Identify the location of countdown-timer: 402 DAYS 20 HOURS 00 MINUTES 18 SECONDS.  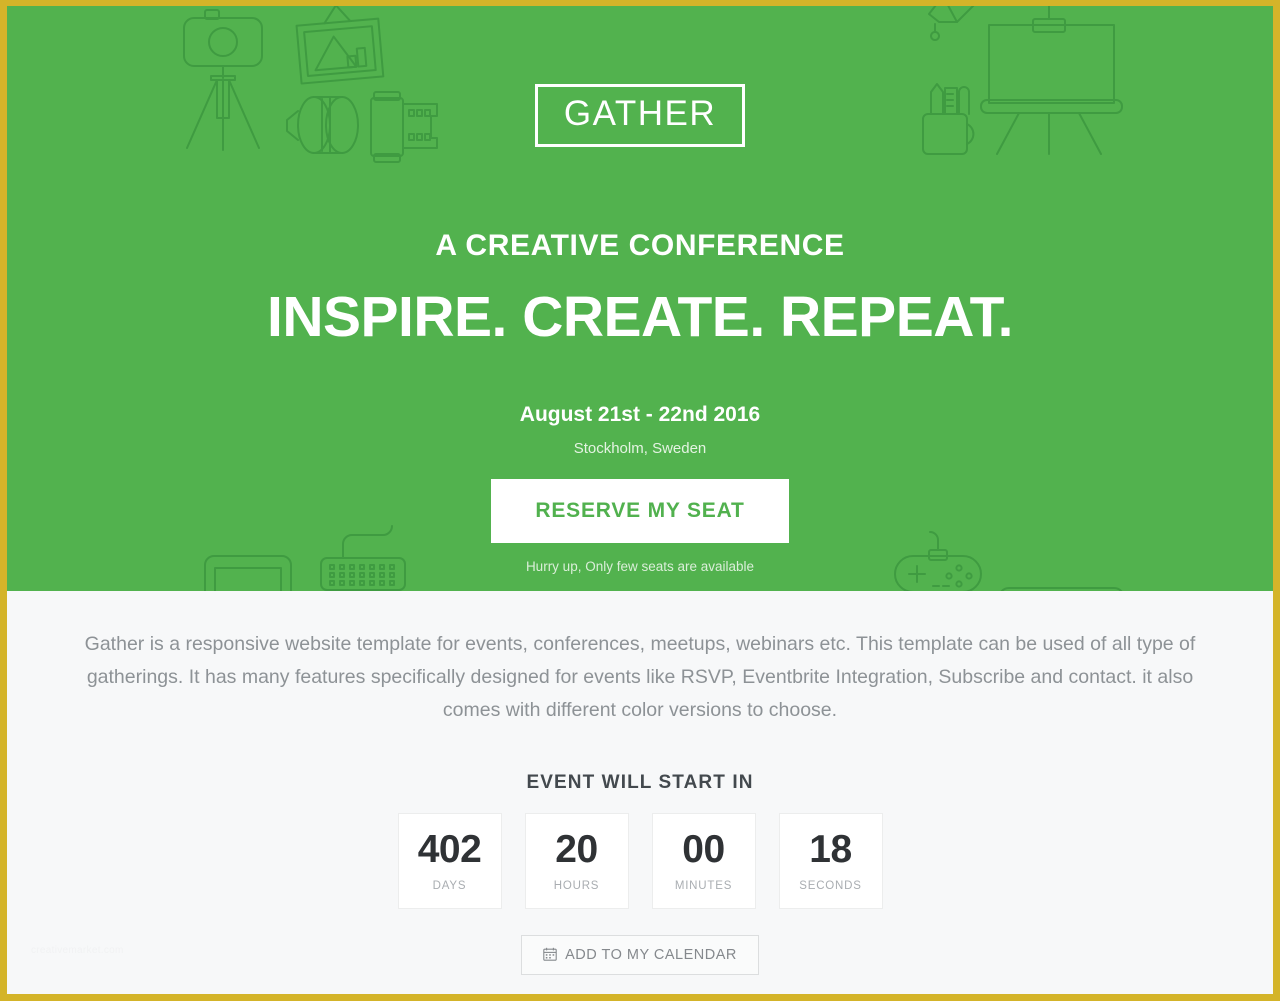
(640, 861).